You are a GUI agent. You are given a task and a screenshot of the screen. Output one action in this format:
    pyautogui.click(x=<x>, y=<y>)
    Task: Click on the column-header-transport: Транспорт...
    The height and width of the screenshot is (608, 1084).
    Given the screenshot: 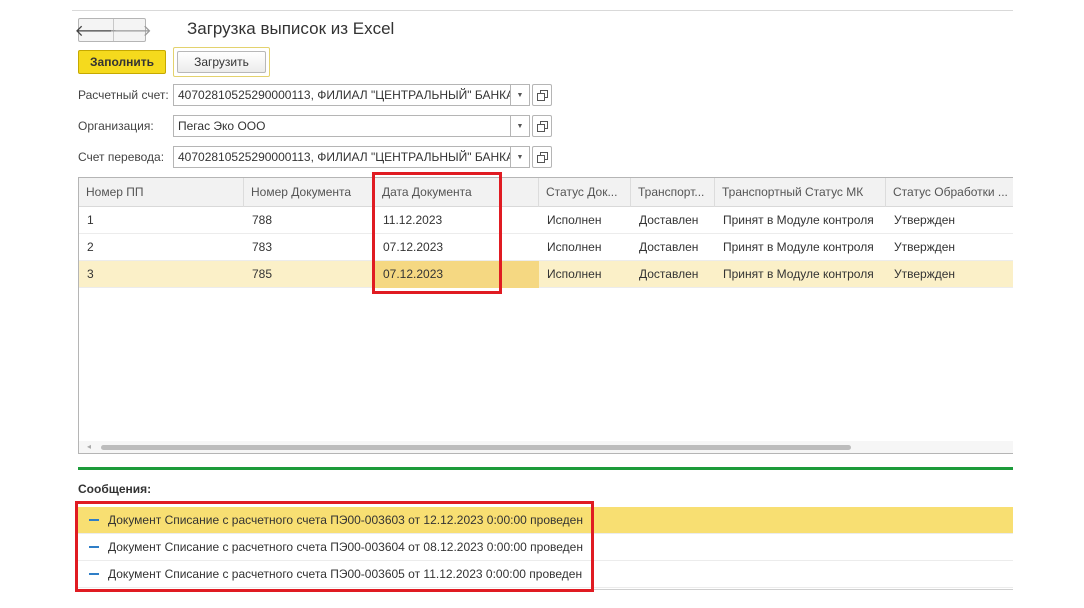 What is the action you would take?
    pyautogui.click(x=673, y=192)
    